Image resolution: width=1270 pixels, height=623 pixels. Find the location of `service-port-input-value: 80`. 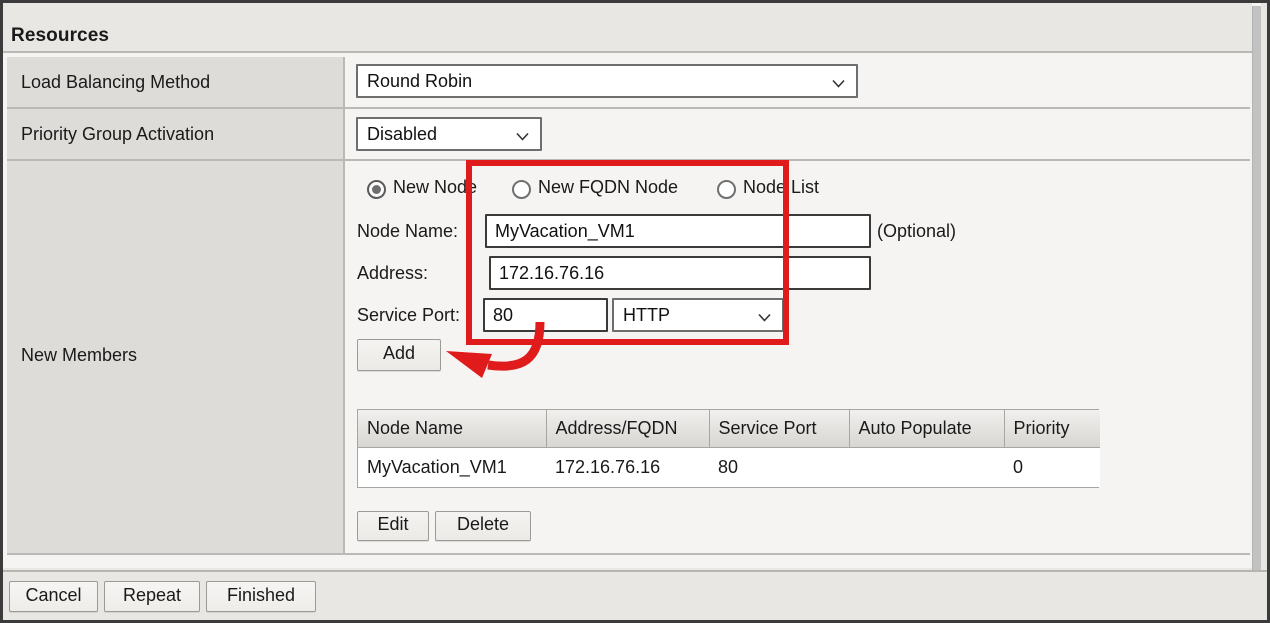

service-port-input-value: 80 is located at coordinates (503, 315).